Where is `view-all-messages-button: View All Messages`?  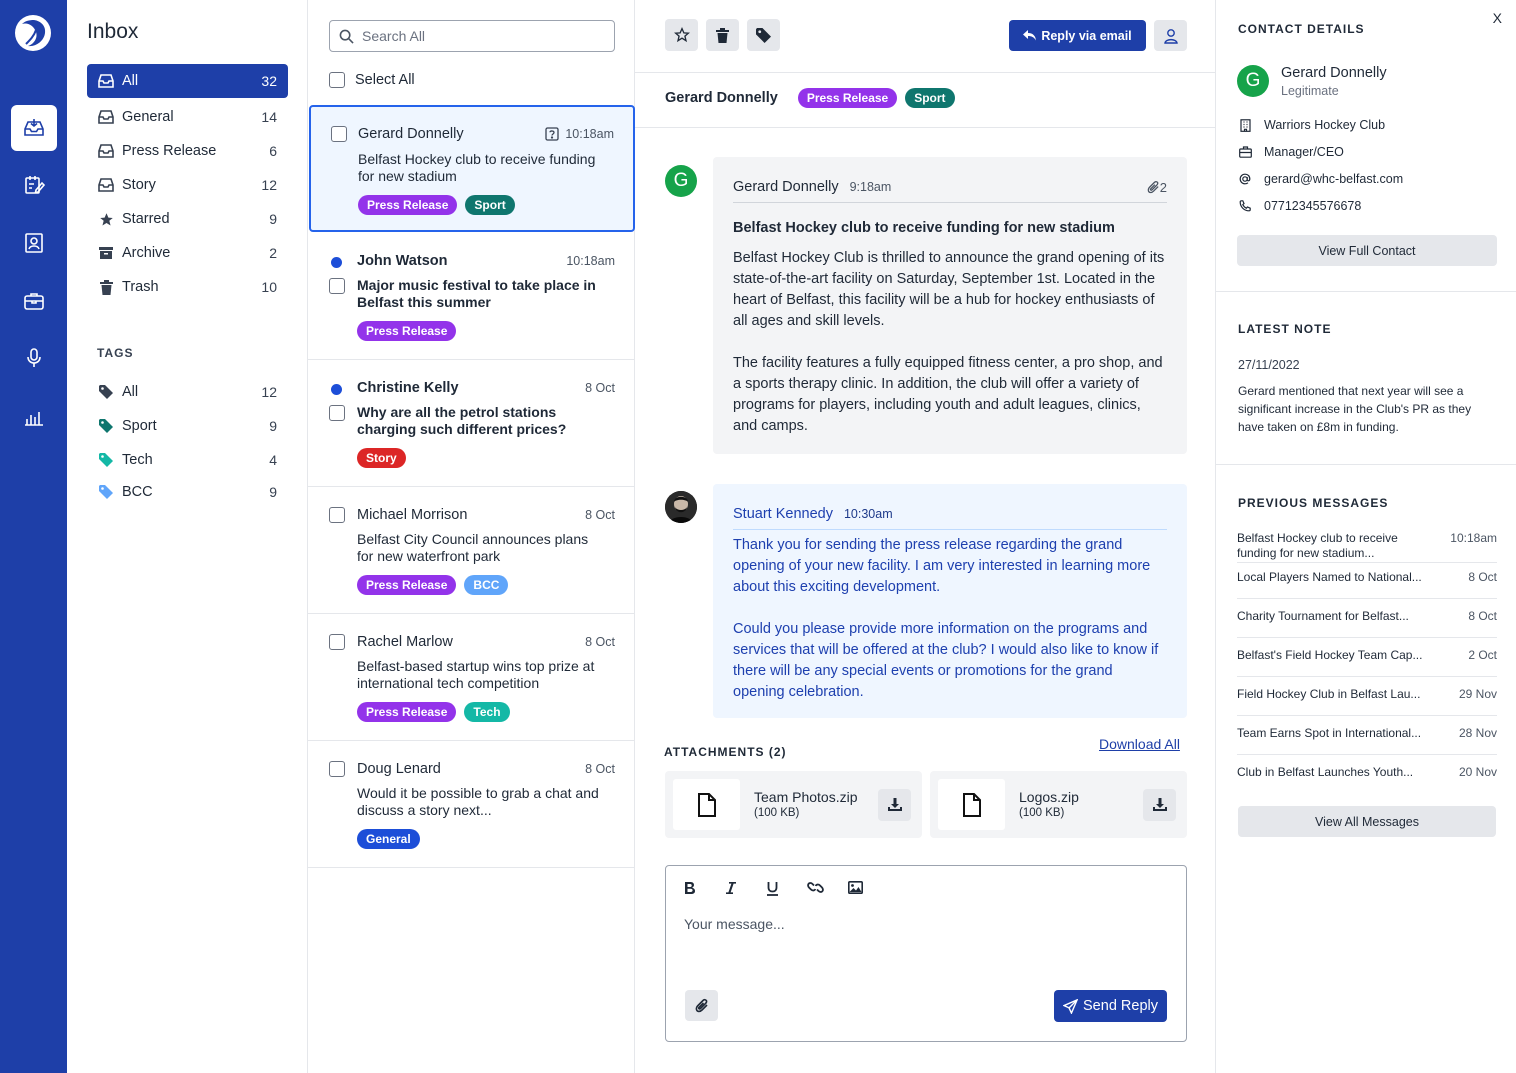 view-all-messages-button: View All Messages is located at coordinates (1367, 821).